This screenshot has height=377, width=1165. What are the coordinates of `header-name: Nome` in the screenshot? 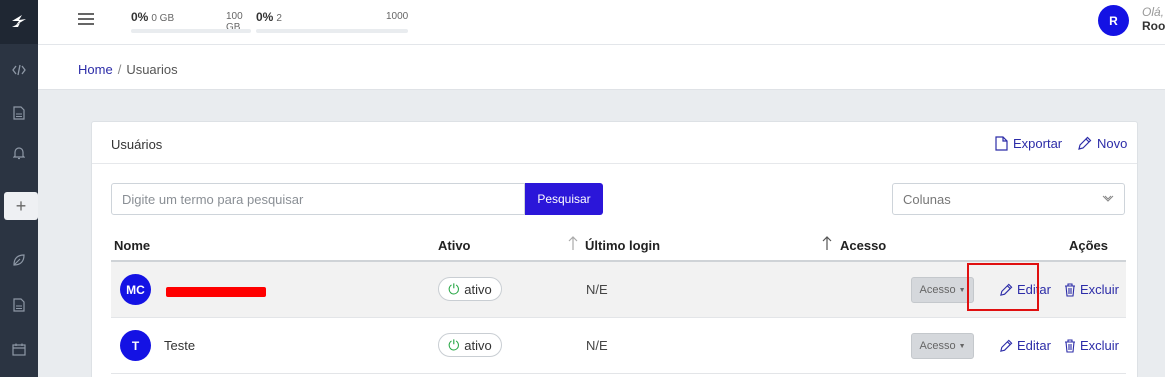 It's located at (132, 245).